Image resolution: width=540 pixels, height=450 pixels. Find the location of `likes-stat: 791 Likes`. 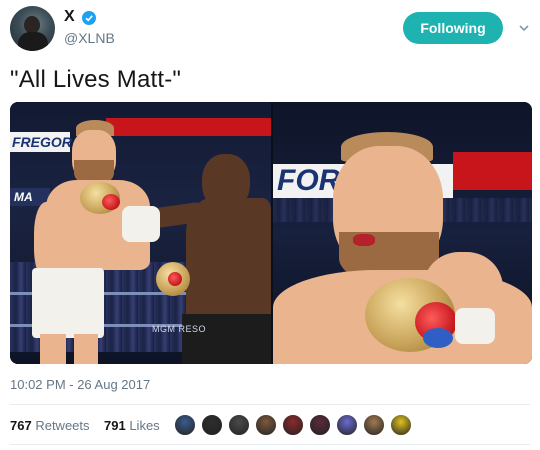

likes-stat: 791 Likes is located at coordinates (132, 425).